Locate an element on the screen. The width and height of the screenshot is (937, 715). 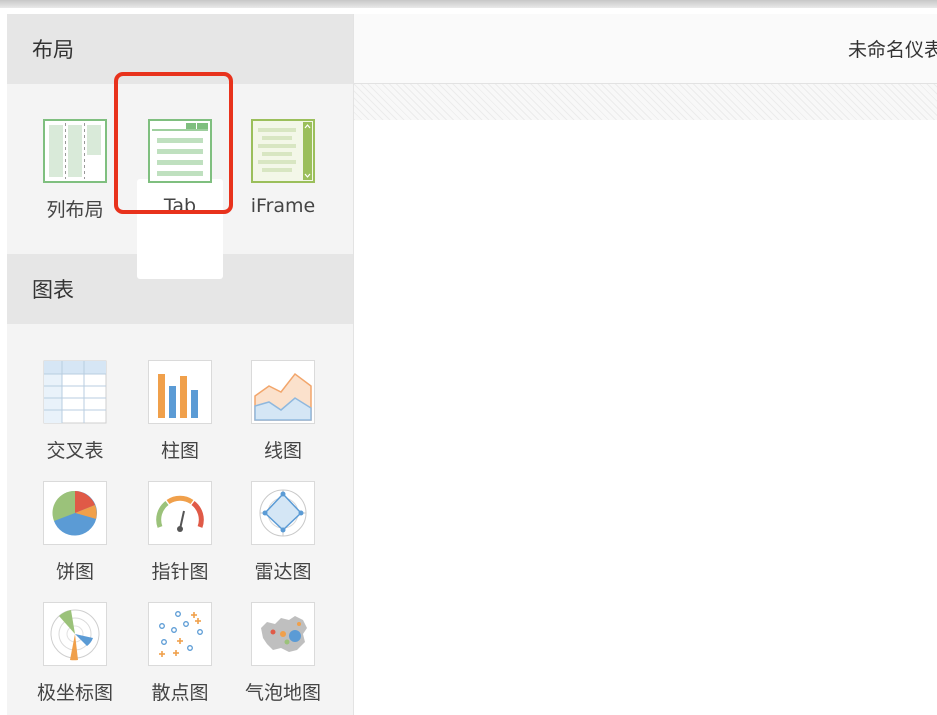
column-layout-icon is located at coordinates (75, 151).